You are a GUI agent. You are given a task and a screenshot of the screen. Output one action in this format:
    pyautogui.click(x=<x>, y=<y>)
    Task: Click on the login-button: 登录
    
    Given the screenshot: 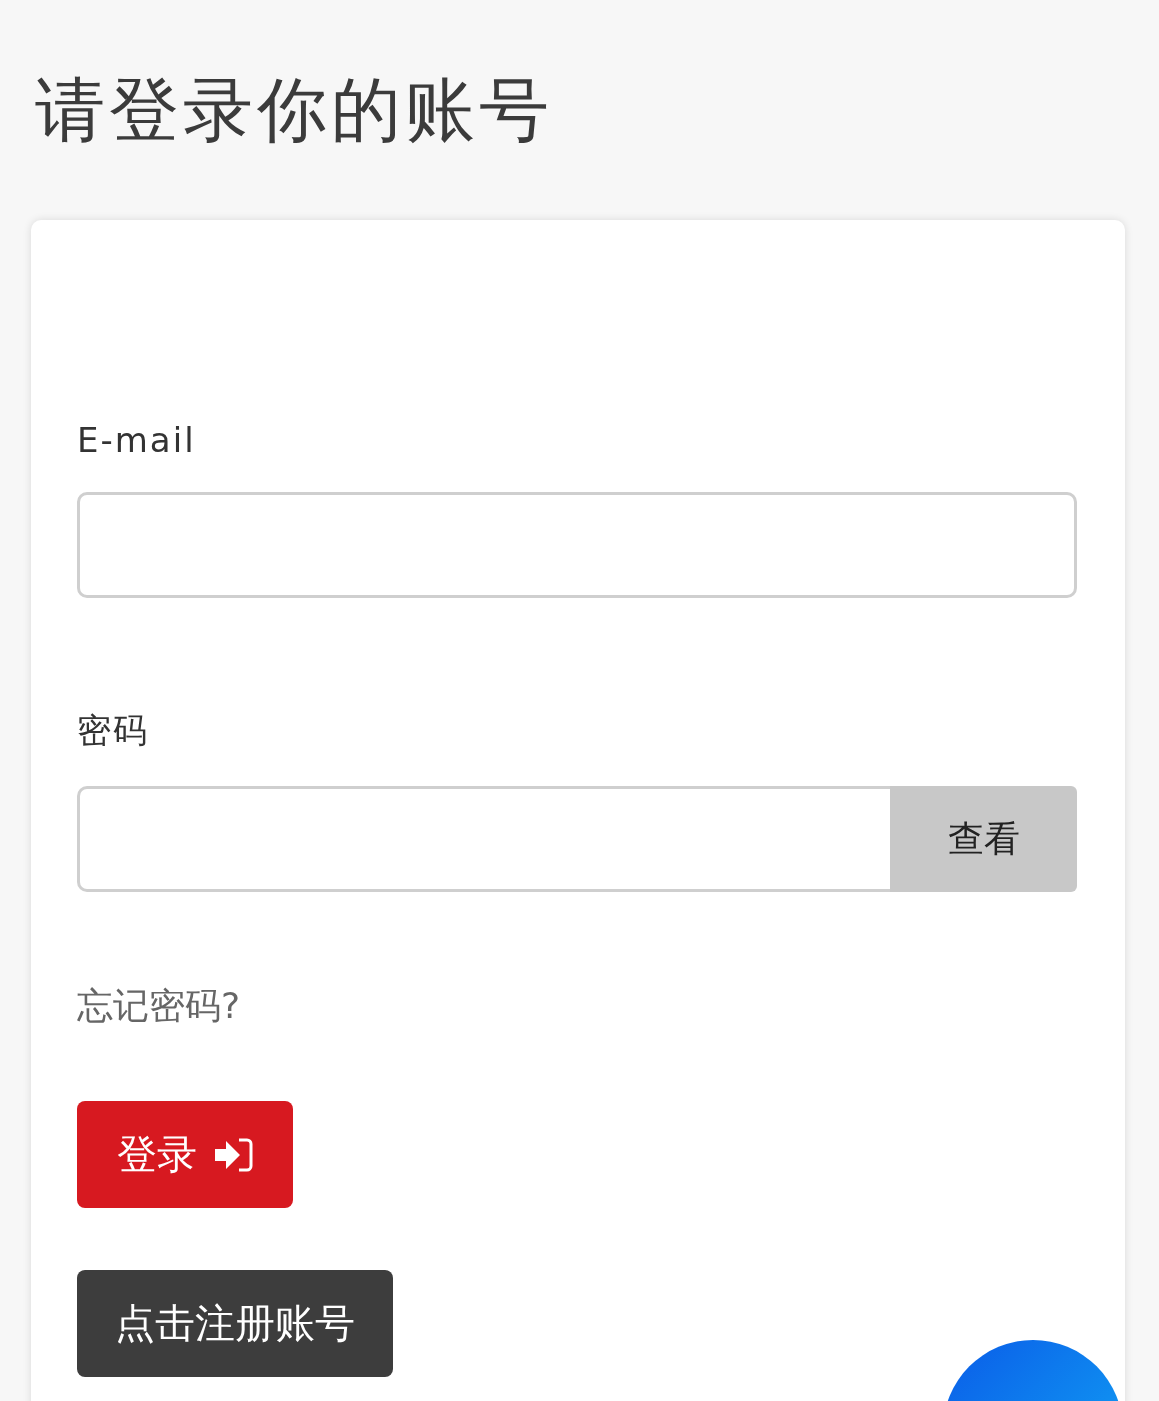 What is the action you would take?
    pyautogui.click(x=185, y=1154)
    